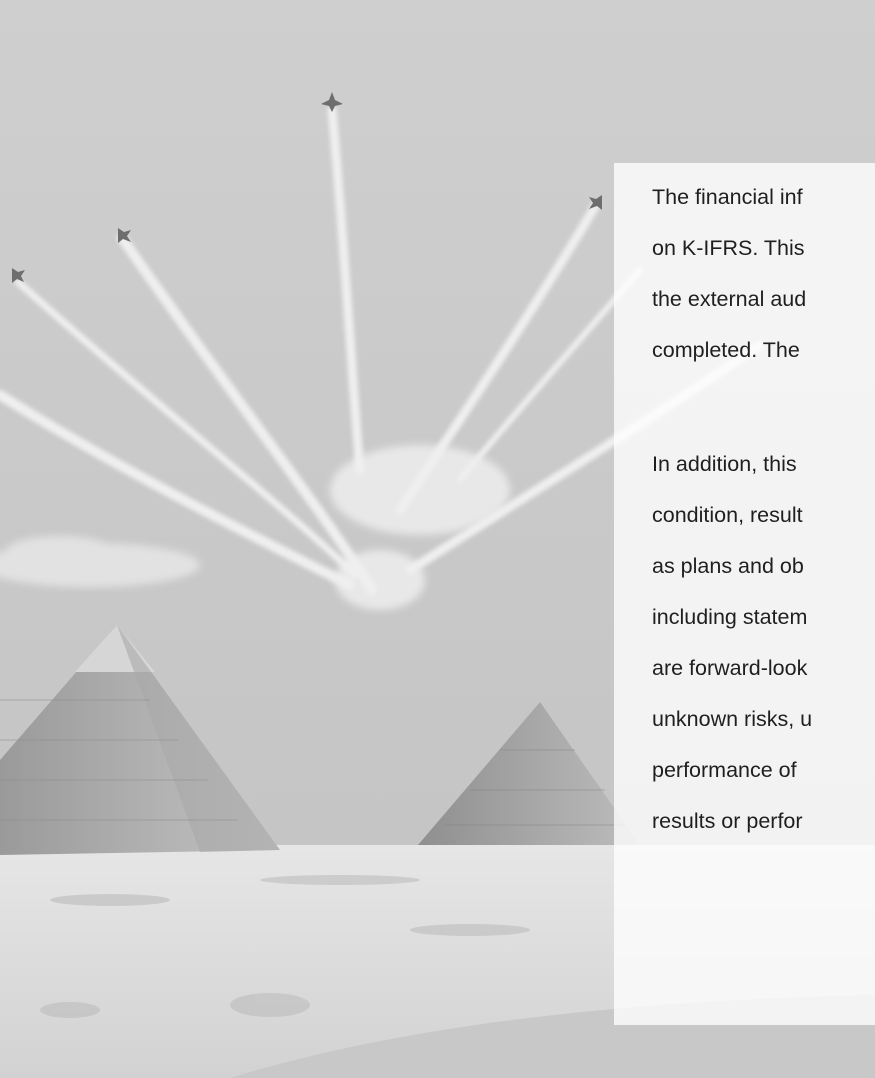 The image size is (875, 1078). I want to click on disclaimer-line: the external aud, so click(729, 299).